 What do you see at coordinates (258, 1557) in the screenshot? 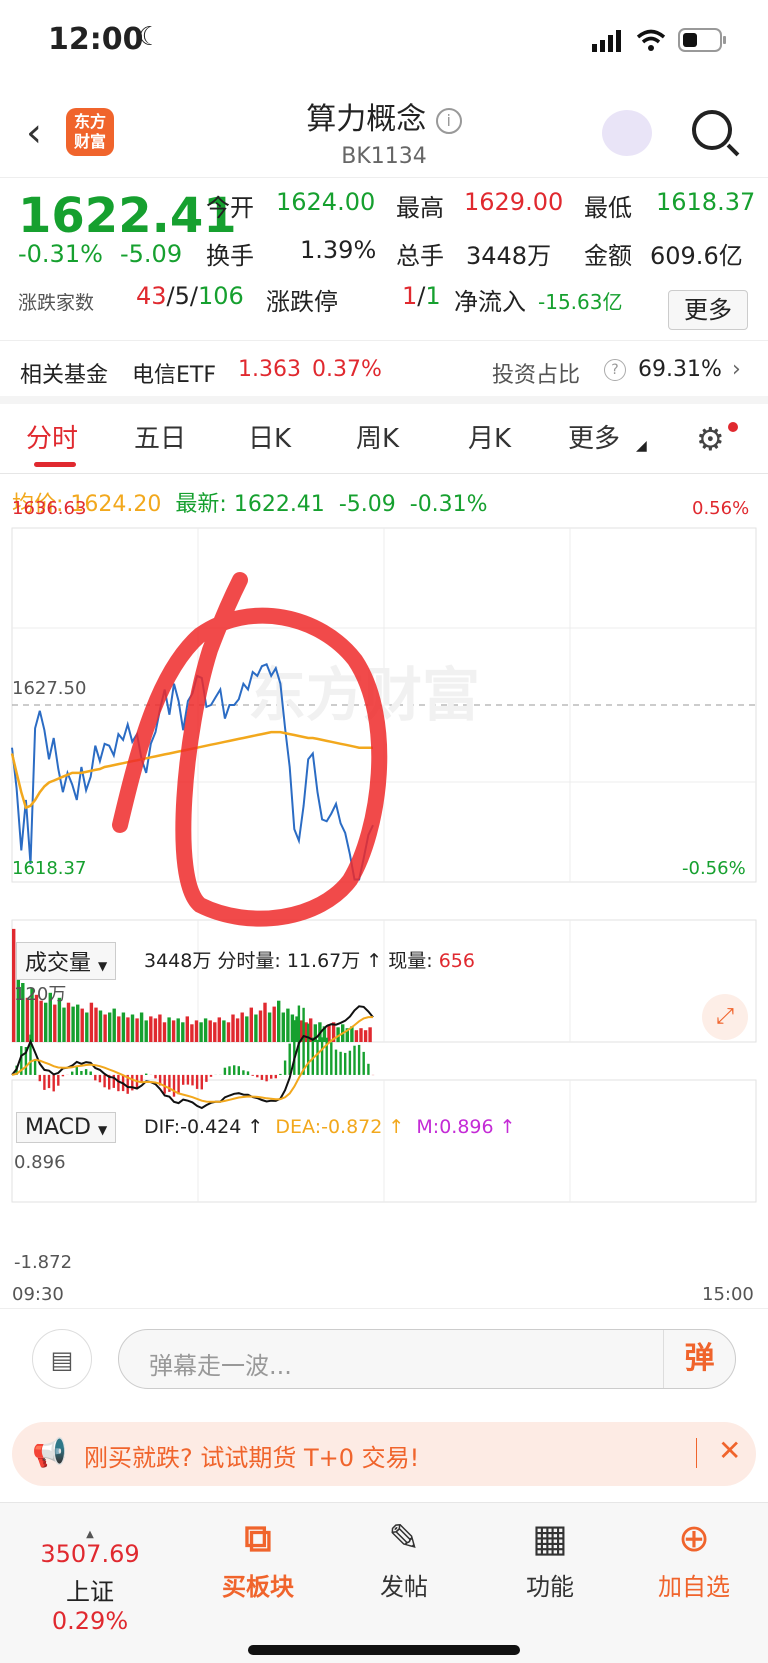
I see `nav-buy-board: ⧉ 买板块` at bounding box center [258, 1557].